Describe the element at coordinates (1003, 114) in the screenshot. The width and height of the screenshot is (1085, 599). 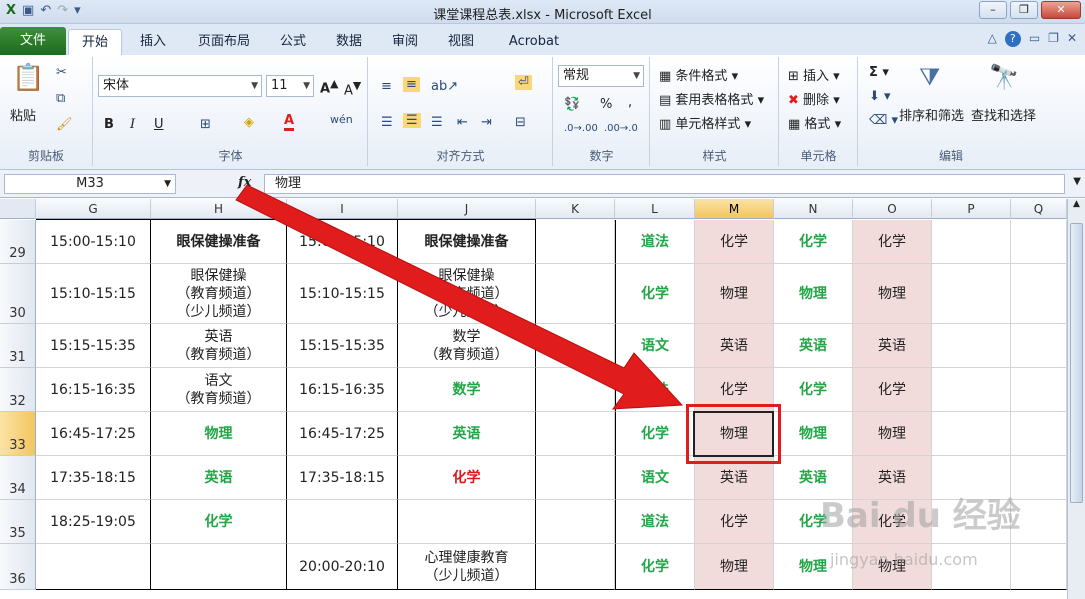
I see `find-select-label: 查找和选择` at that location.